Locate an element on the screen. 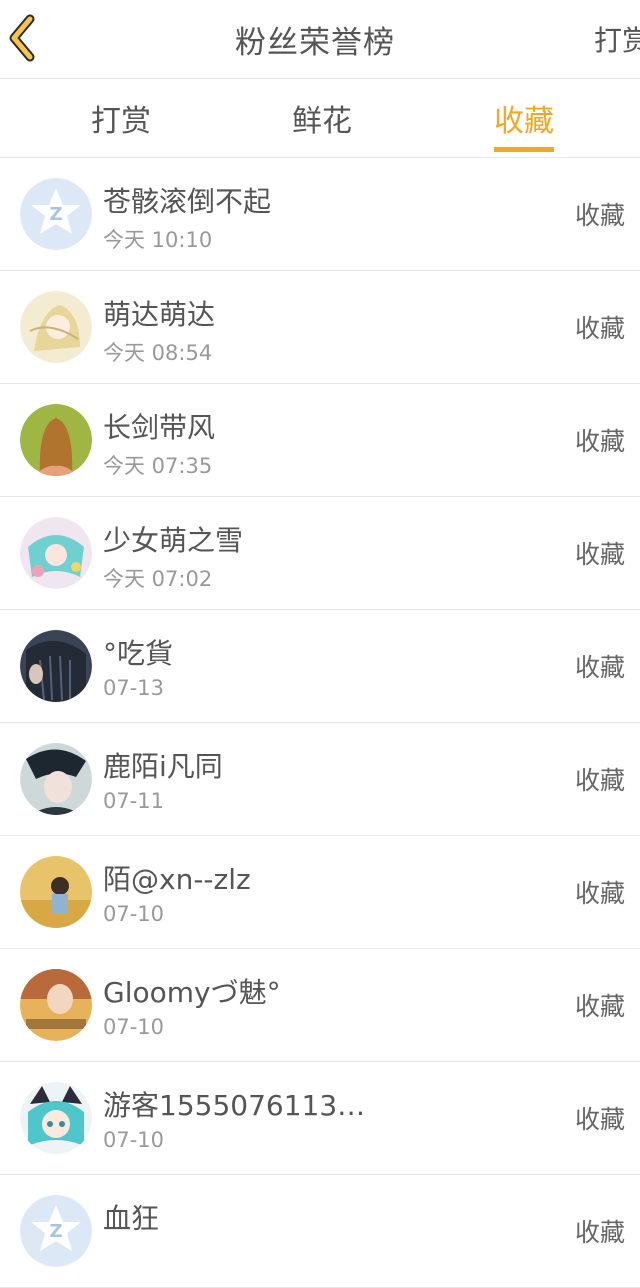  dark-hair-avatar-icon is located at coordinates (56, 666).